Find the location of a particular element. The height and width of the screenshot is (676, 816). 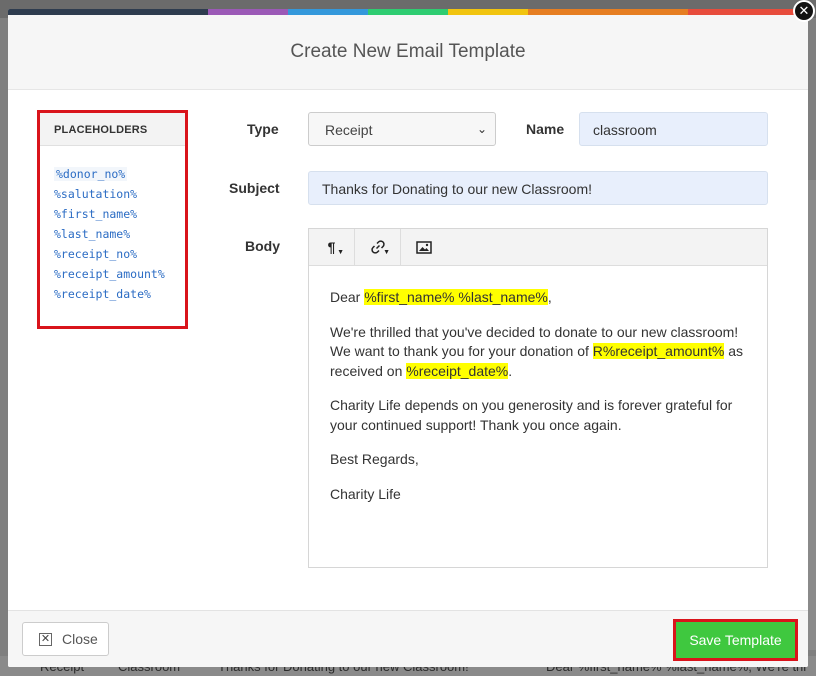

highlighted-placeholder: %first_name% %last_name% is located at coordinates (456, 297).